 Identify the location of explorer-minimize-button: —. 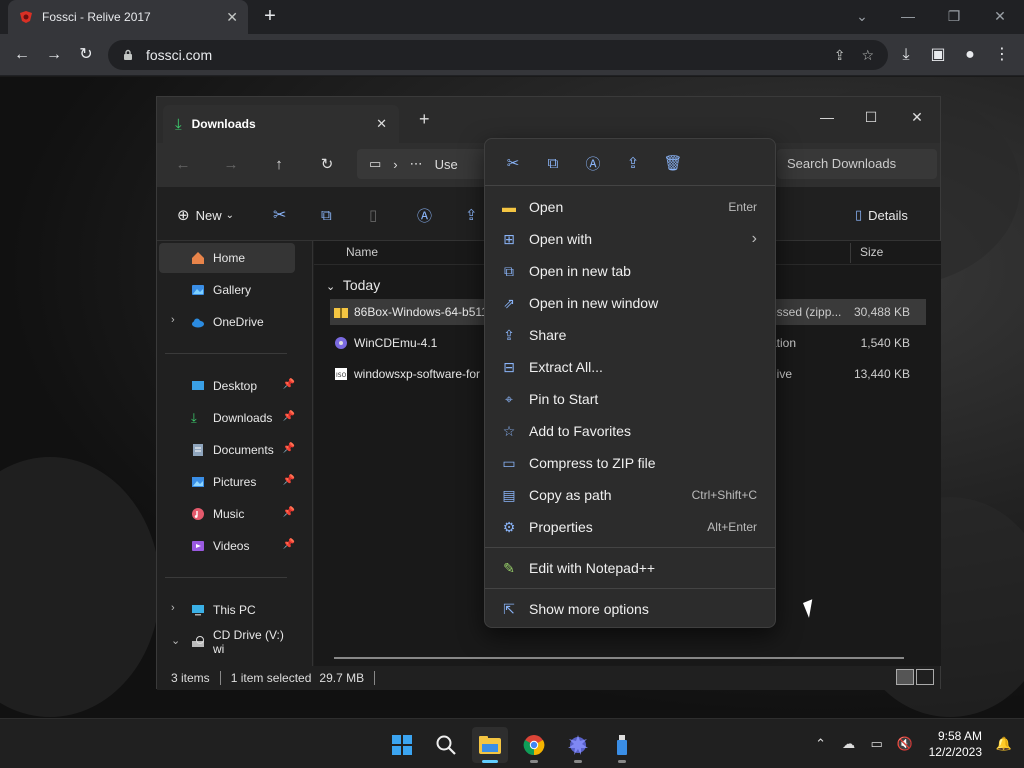
(827, 117).